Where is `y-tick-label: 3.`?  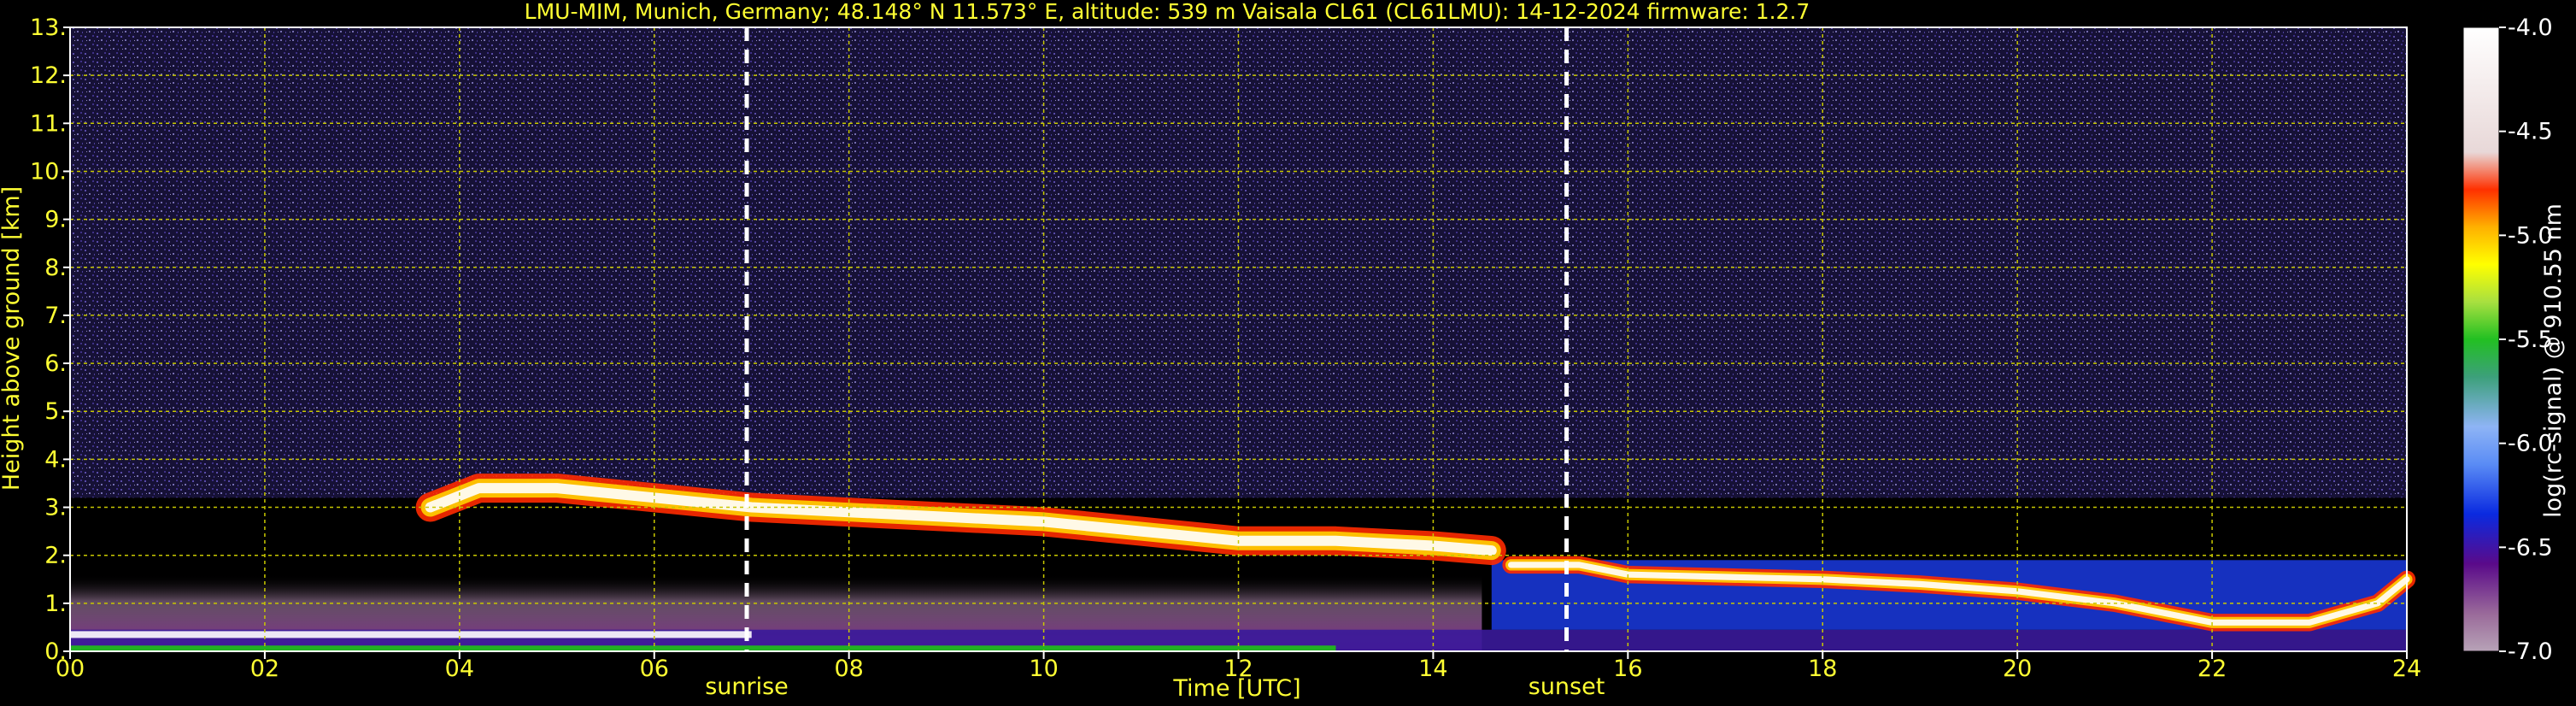 y-tick-label: 3. is located at coordinates (55, 508).